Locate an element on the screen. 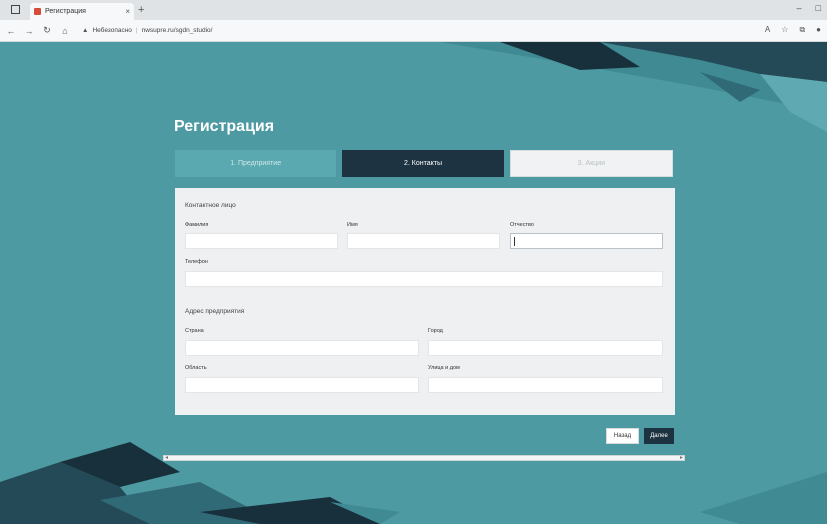  phone-label: Телефон is located at coordinates (196, 262).